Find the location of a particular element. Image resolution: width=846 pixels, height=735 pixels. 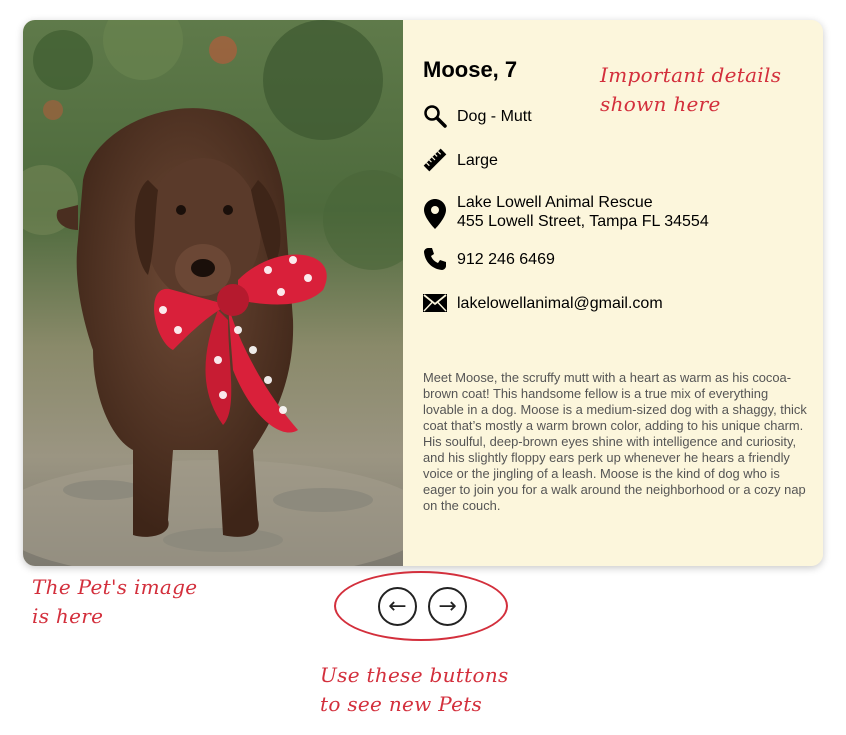

pet-name: Moose, 7 is located at coordinates (470, 69).